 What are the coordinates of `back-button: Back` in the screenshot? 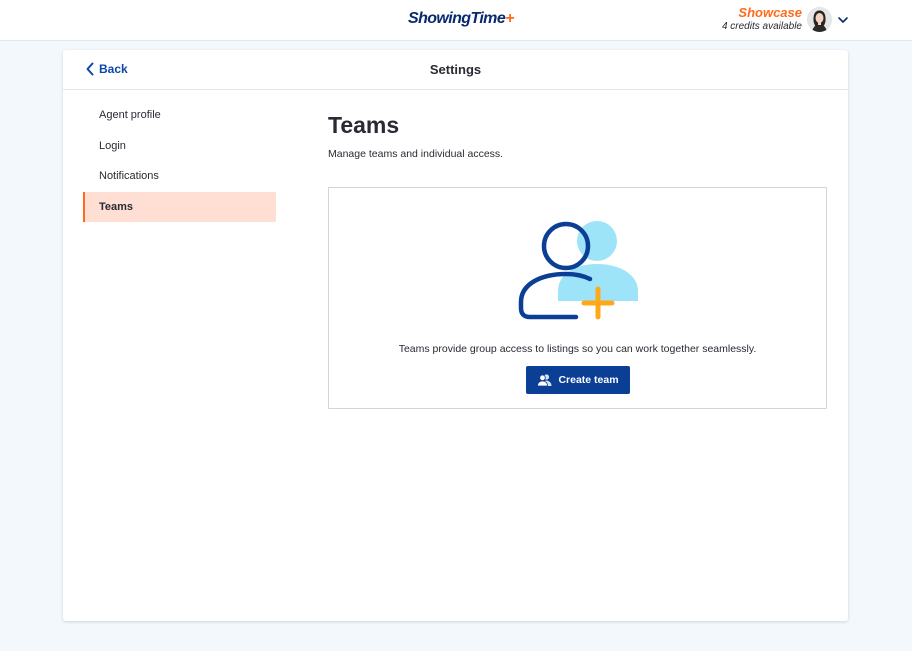 It's located at (106, 69).